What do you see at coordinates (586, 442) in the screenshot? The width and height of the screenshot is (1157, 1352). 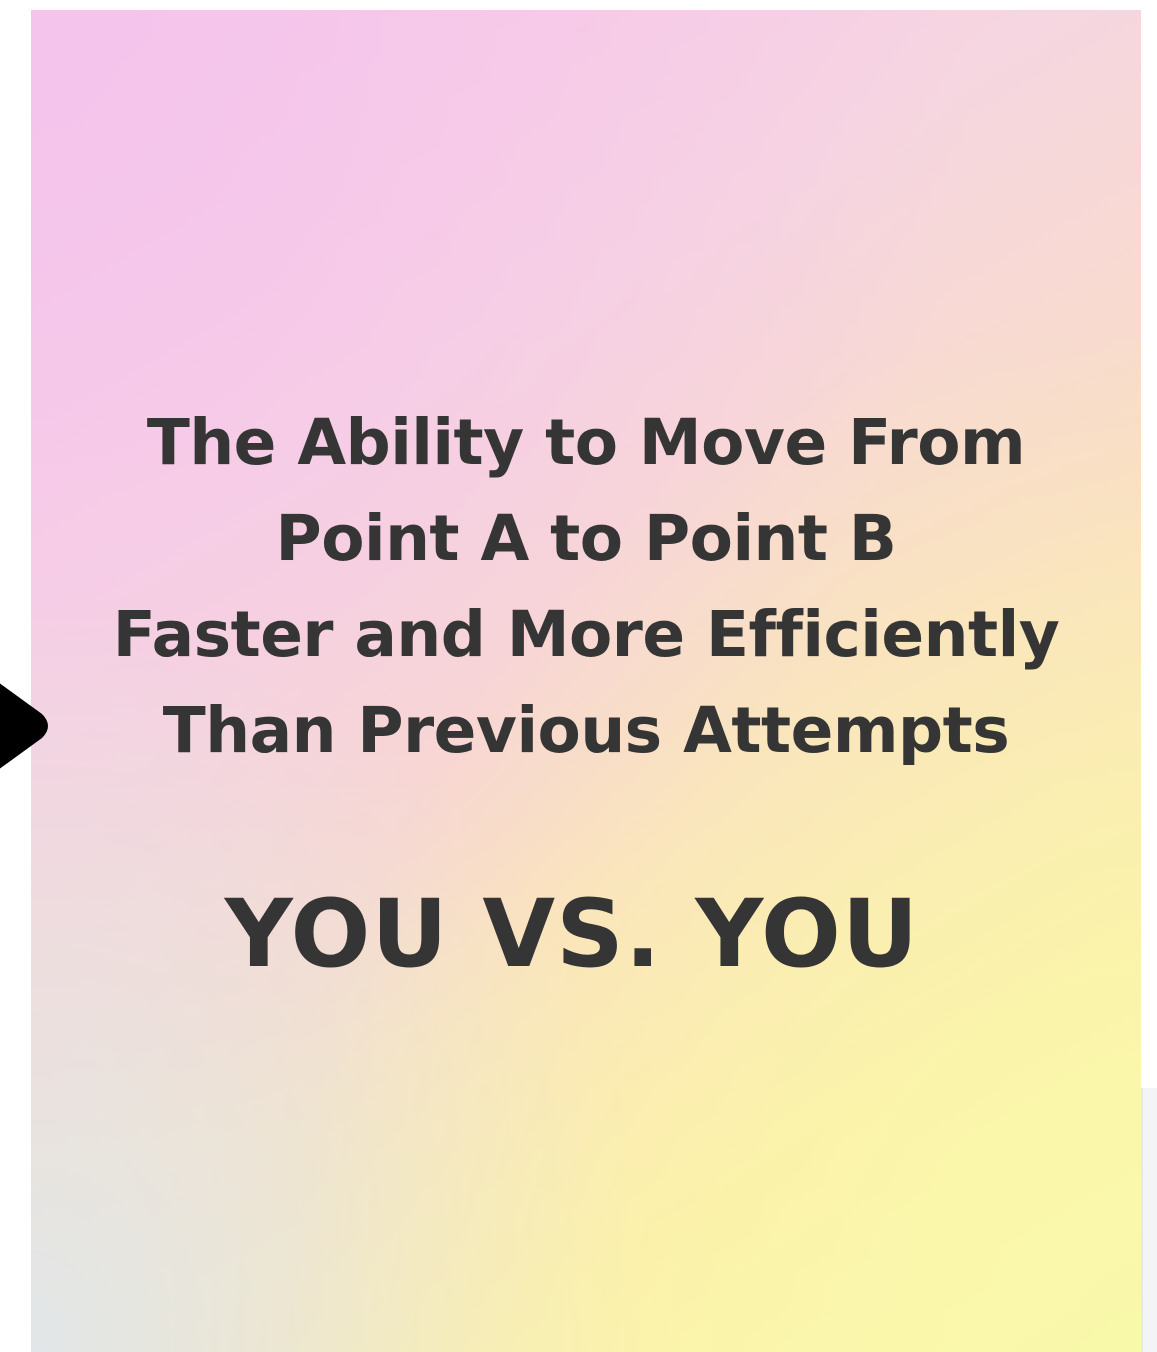 I see `subtitle-line-1: The Ability to Move From` at bounding box center [586, 442].